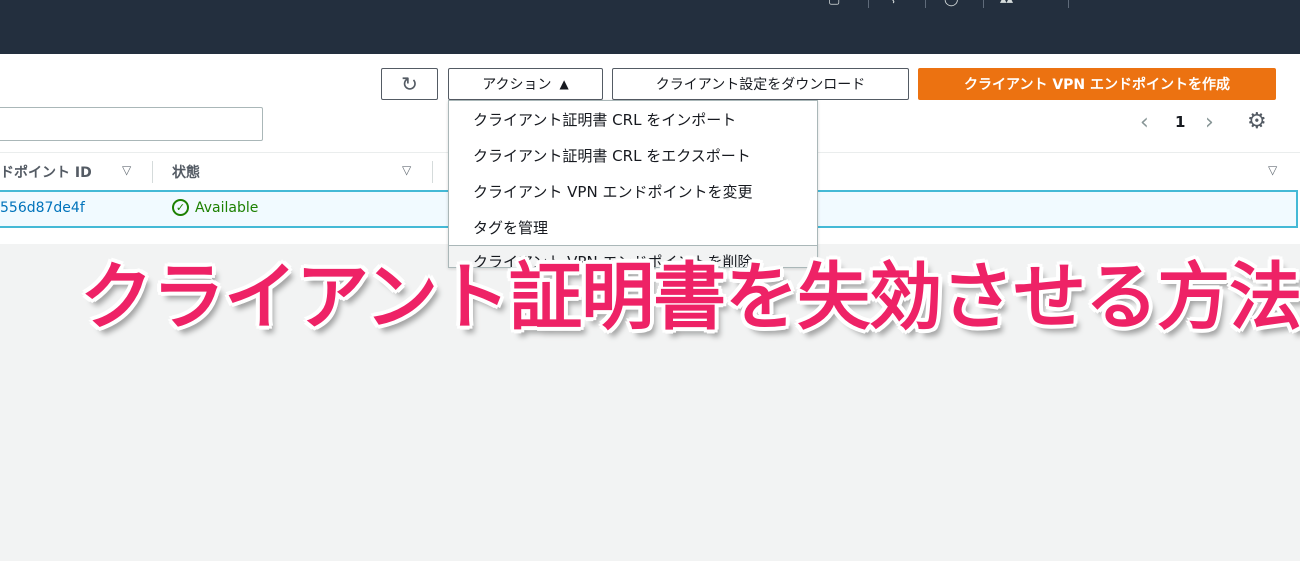 The width and height of the screenshot is (1300, 561). I want to click on actions-button: アクション ▲, so click(525, 84).